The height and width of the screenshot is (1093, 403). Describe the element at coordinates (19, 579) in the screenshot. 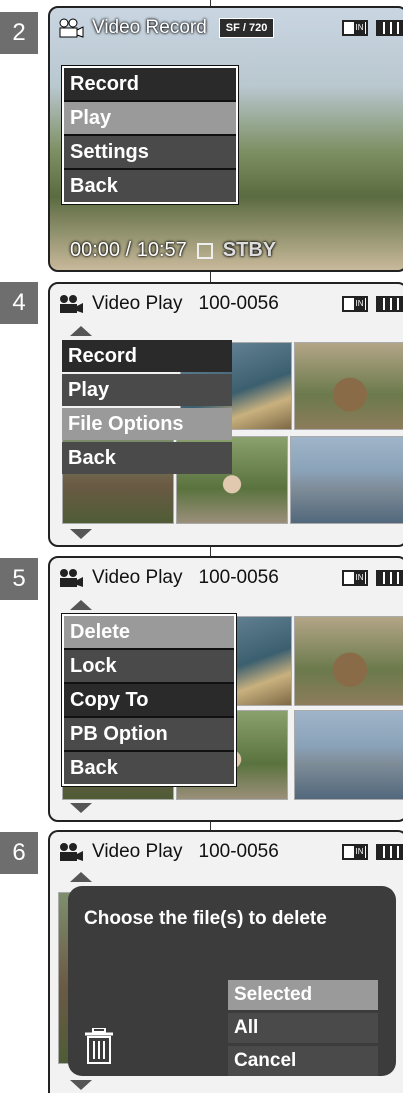

I see `step-number: 5` at that location.